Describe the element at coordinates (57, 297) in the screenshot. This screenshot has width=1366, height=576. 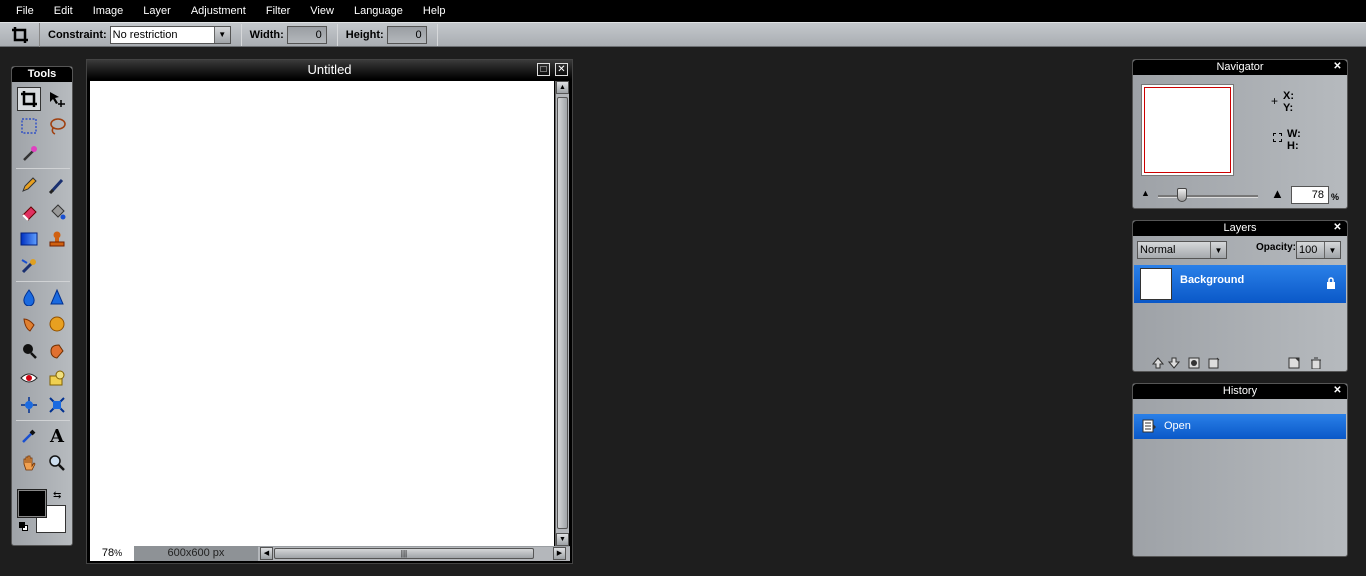
I see `sharpen-tool` at that location.